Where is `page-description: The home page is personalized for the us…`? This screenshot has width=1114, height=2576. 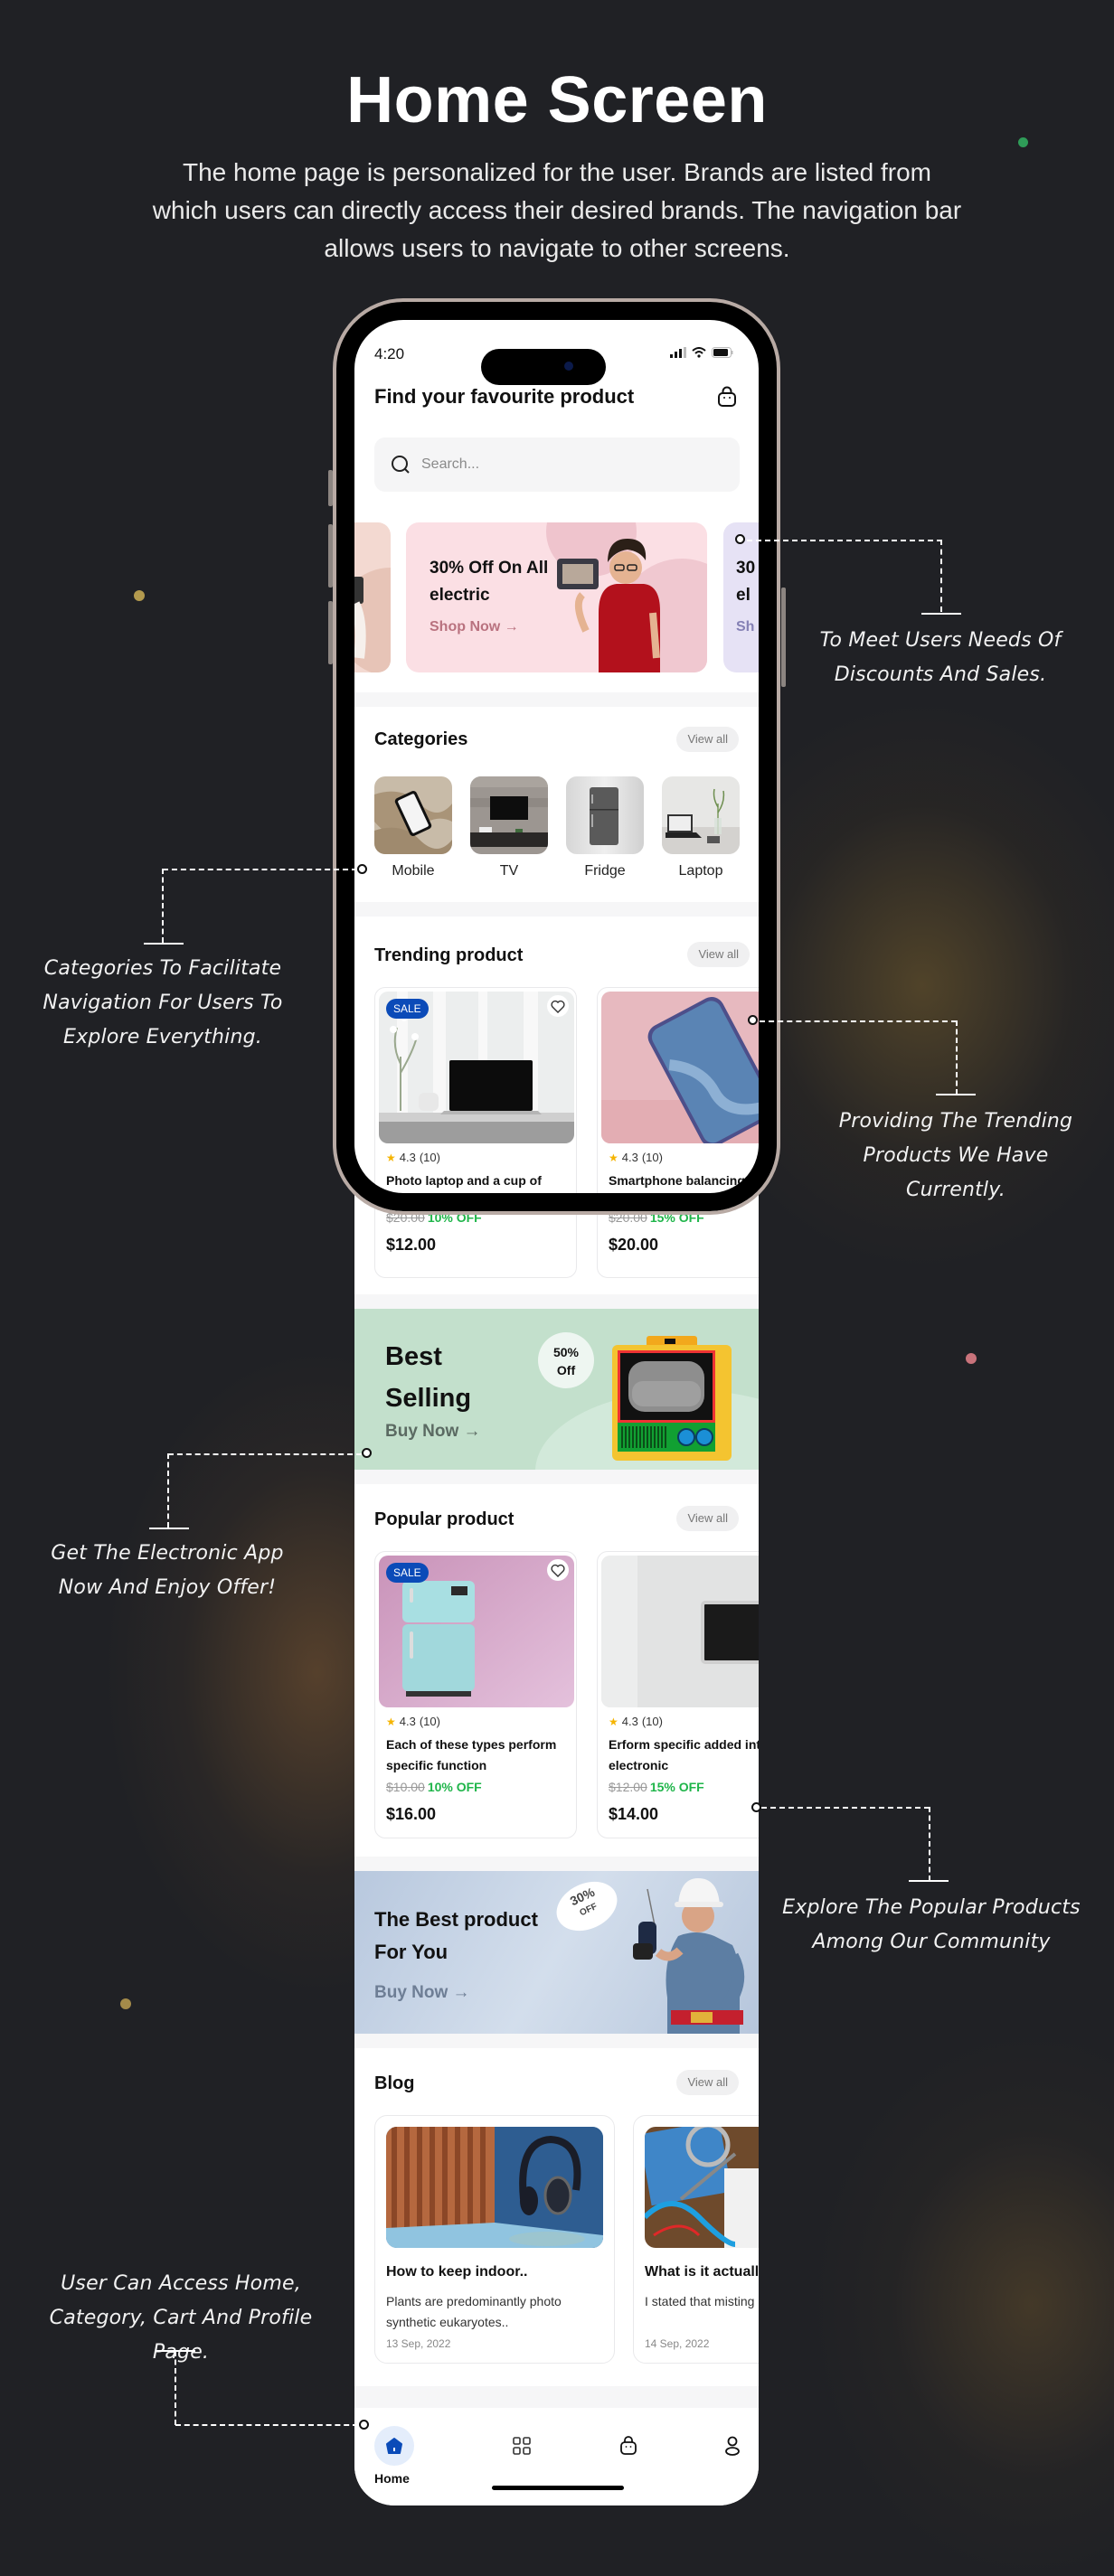 page-description: The home page is personalized for the us… is located at coordinates (557, 210).